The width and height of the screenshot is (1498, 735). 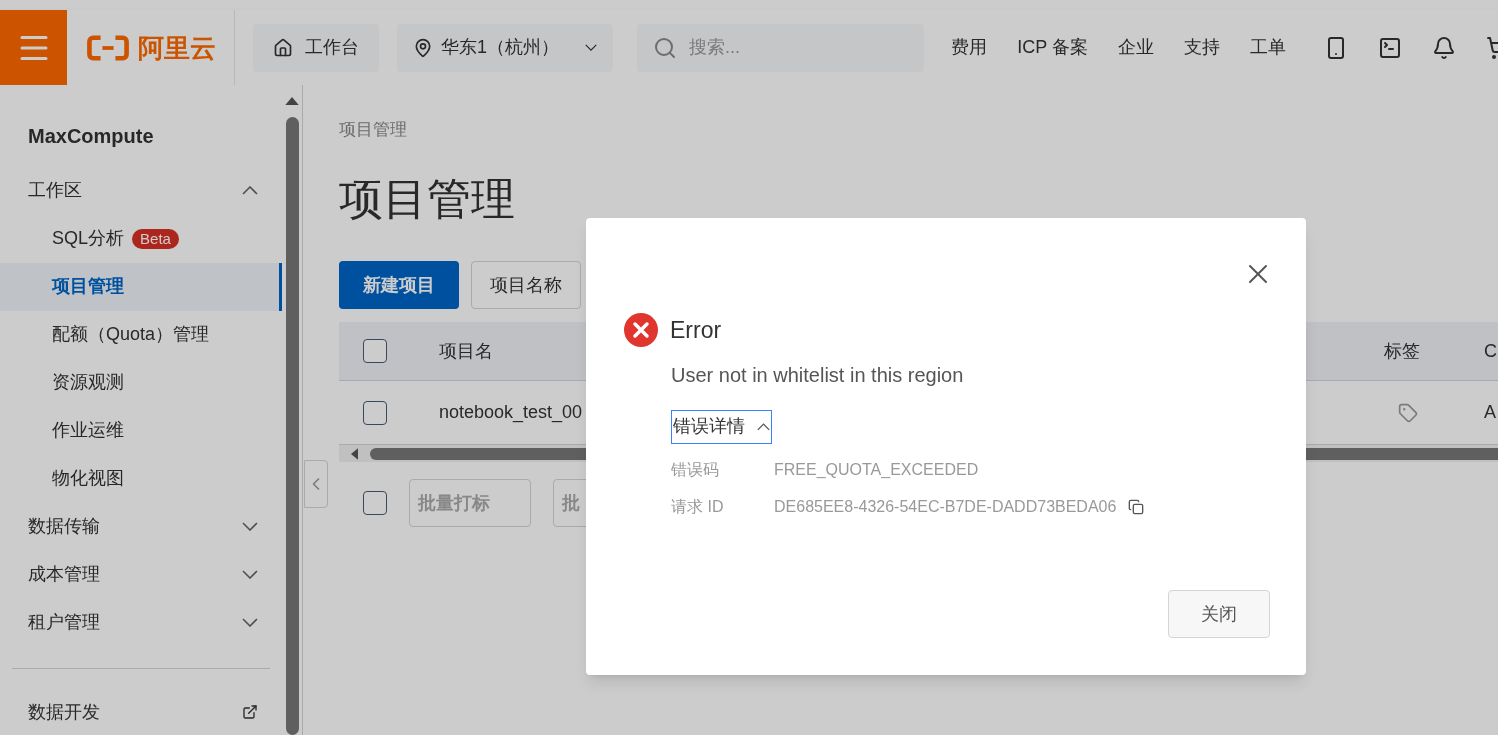 What do you see at coordinates (64, 712) in the screenshot?
I see `sidebar-link: 数据开发` at bounding box center [64, 712].